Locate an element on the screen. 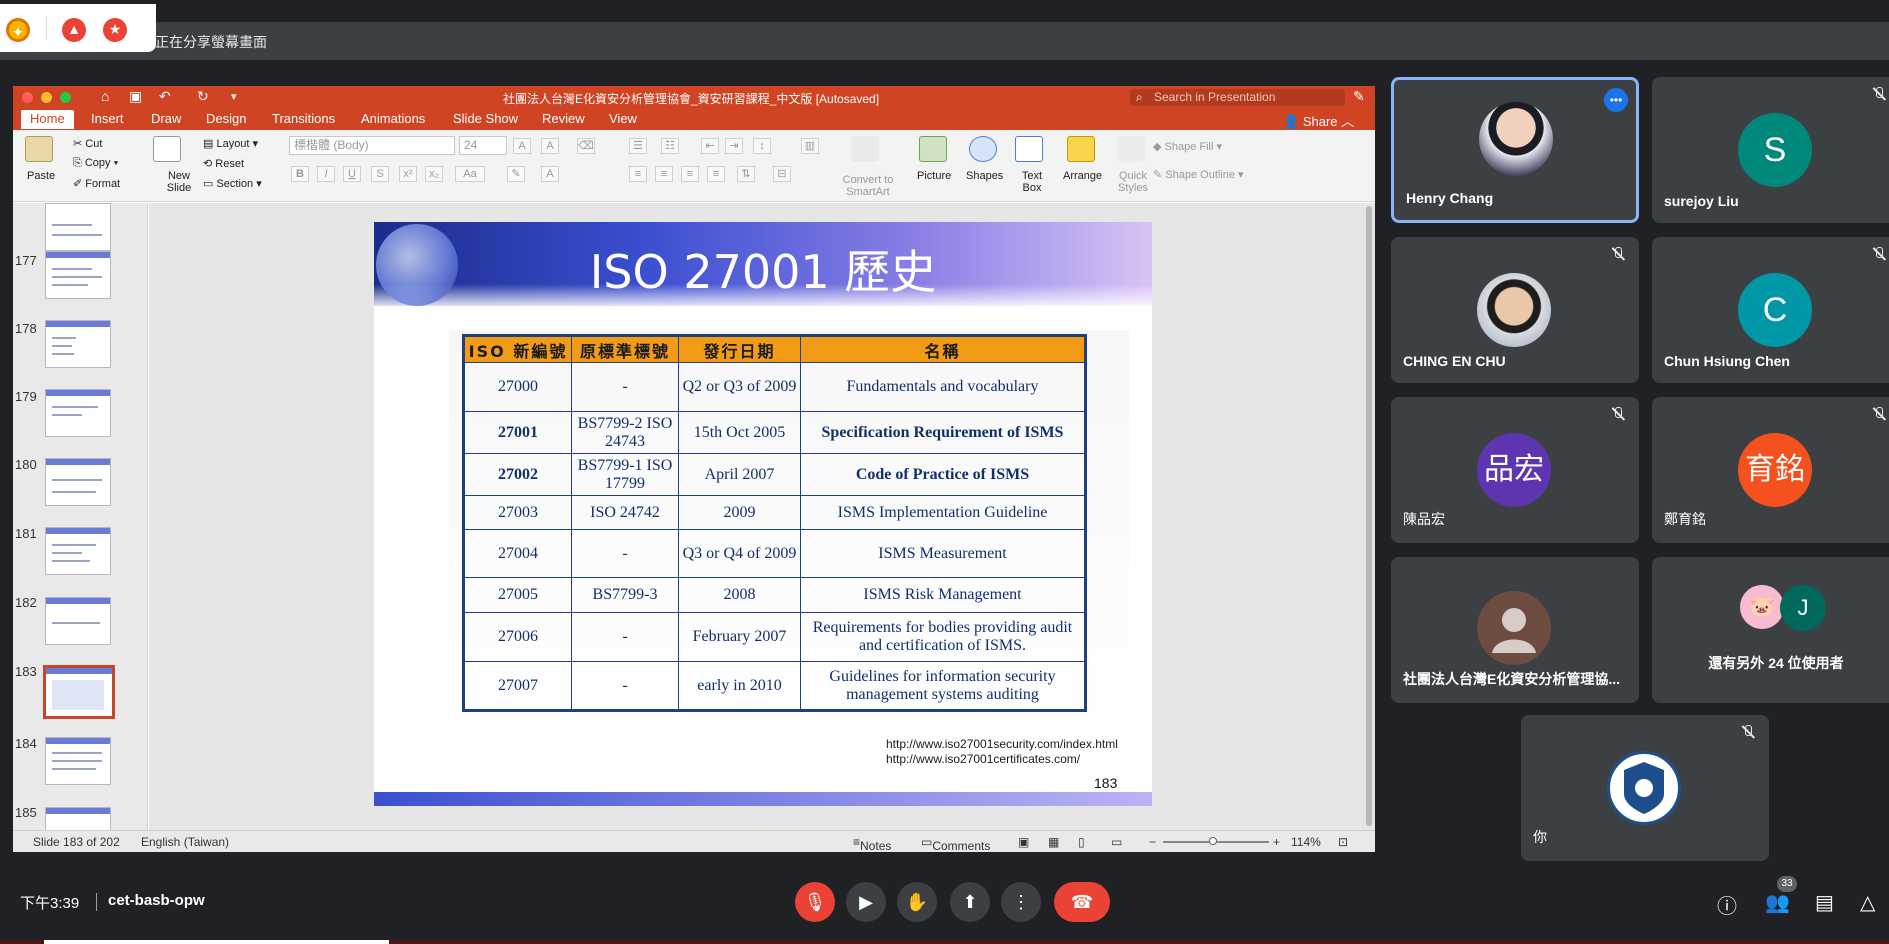 The height and width of the screenshot is (944, 1889). clear-format-icon: ⌫ is located at coordinates (586, 146).